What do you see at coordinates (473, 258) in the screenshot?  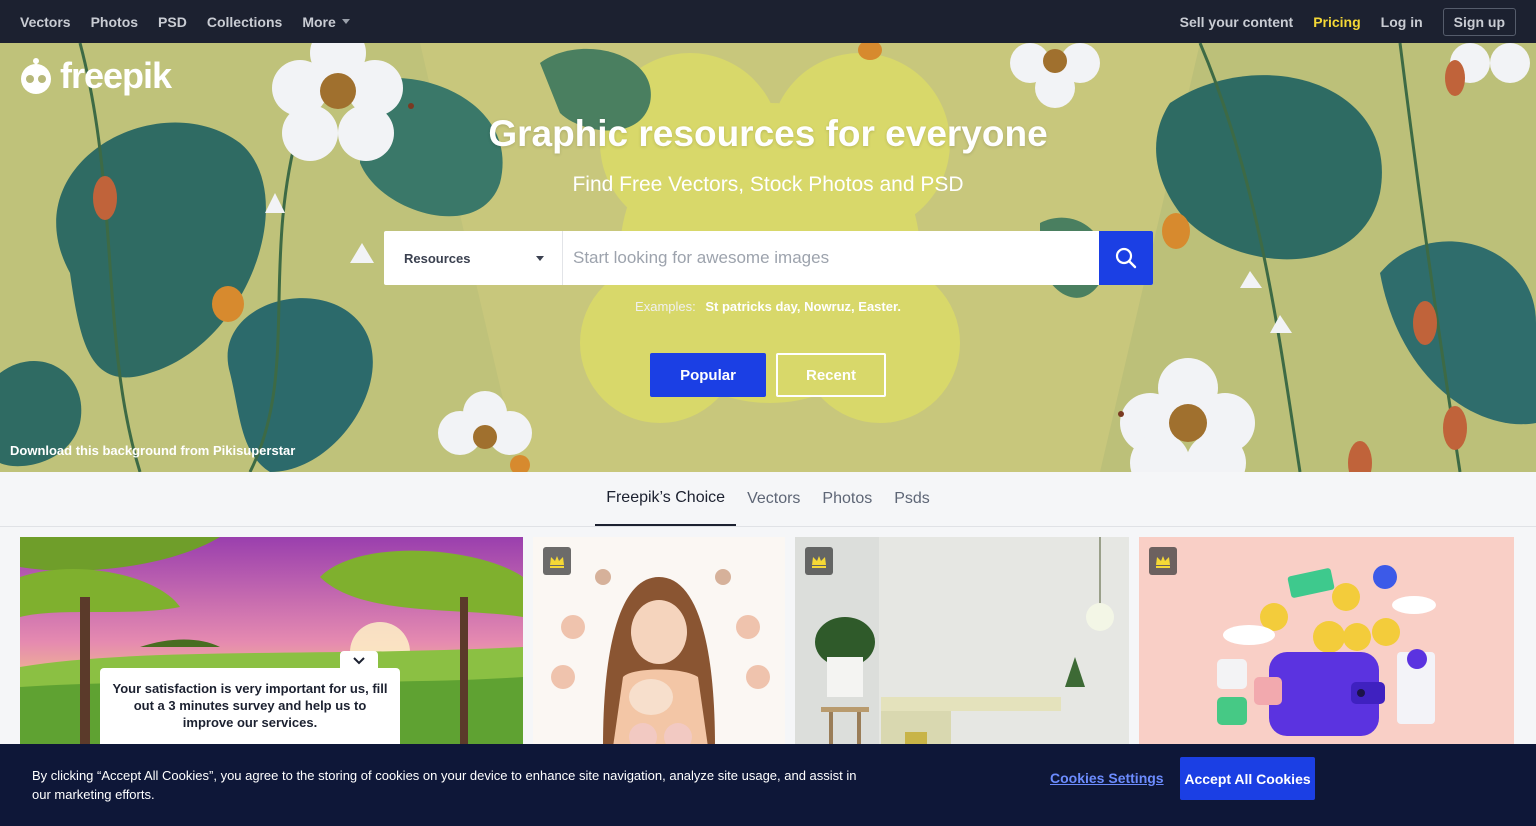 I see `resource-type-select: Resources` at bounding box center [473, 258].